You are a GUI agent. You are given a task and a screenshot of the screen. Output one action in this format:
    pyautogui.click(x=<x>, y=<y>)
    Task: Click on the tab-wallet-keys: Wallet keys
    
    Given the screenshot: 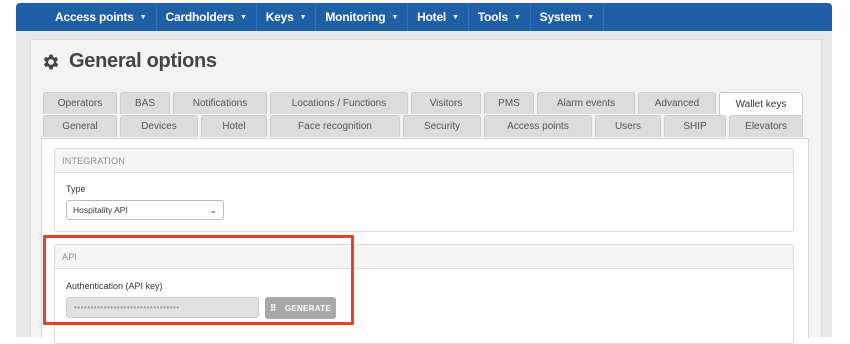 What is the action you would take?
    pyautogui.click(x=761, y=104)
    